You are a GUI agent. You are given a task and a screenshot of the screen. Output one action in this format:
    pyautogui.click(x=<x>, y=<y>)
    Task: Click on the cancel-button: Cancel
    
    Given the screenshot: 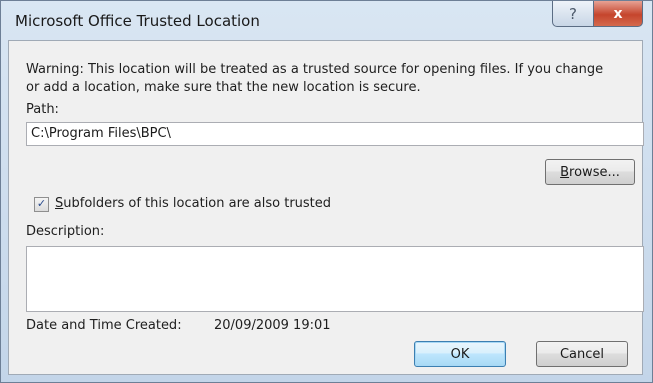 What is the action you would take?
    pyautogui.click(x=582, y=354)
    